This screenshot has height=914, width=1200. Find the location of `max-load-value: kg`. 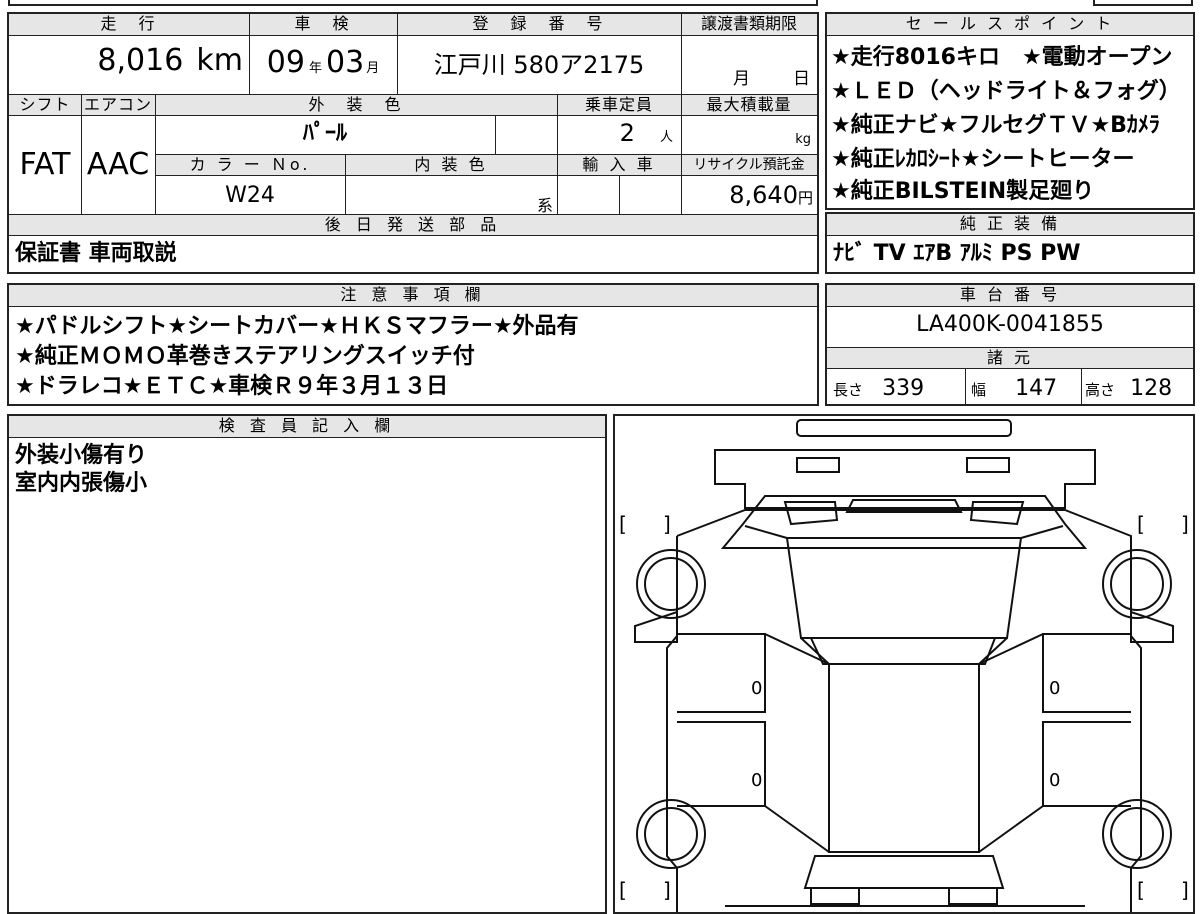

max-load-value: kg is located at coordinates (803, 139).